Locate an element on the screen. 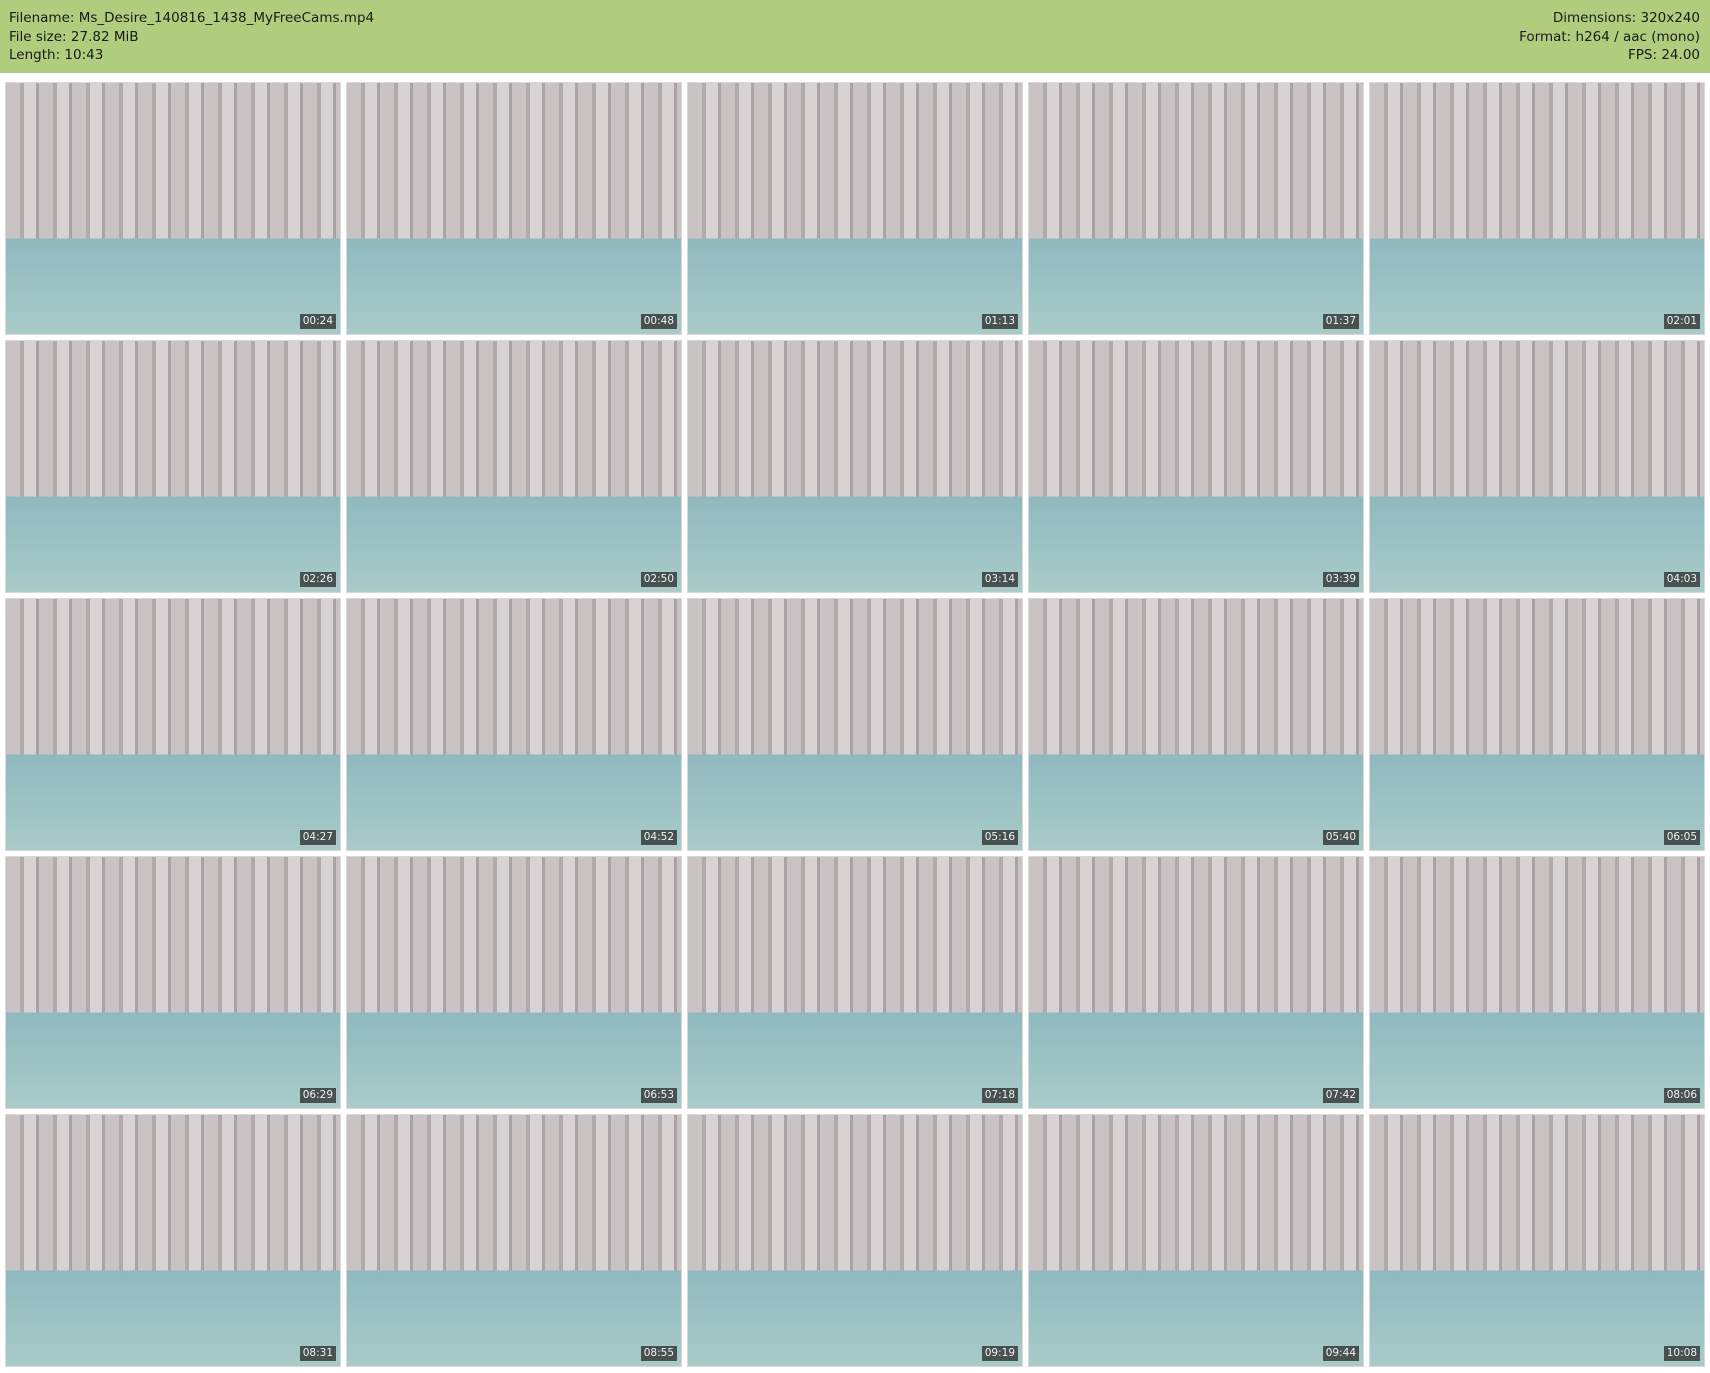 The height and width of the screenshot is (1373, 1710). frame-timestamp: 00:48 is located at coordinates (658, 321).